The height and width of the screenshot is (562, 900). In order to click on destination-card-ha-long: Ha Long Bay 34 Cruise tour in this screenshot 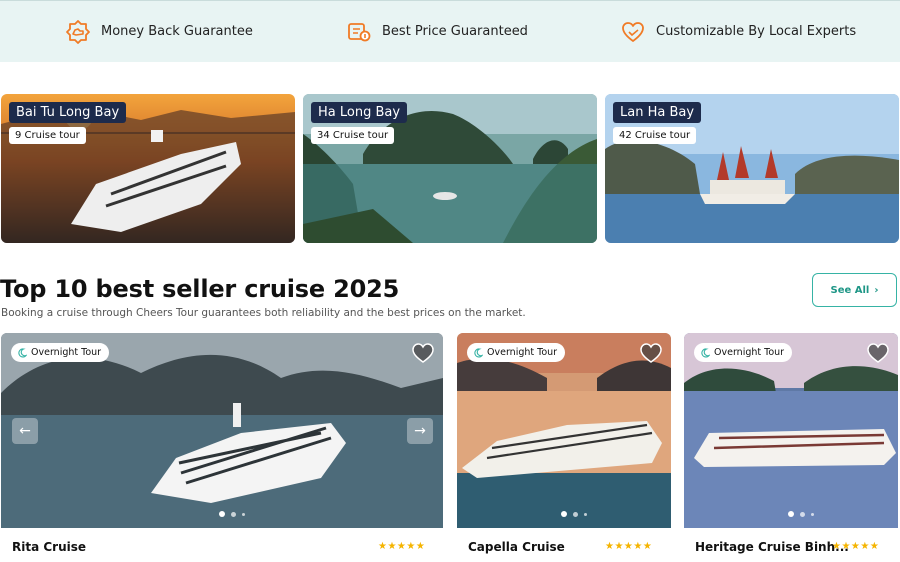, I will do `click(450, 168)`.